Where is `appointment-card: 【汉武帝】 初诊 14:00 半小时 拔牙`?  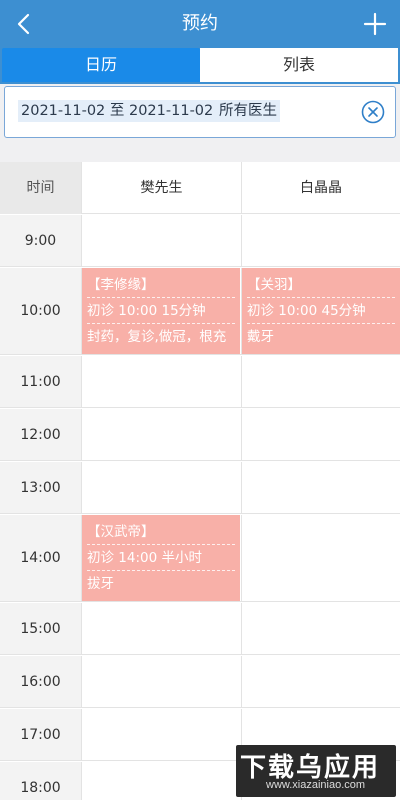 appointment-card: 【汉武帝】 初诊 14:00 半小时 拔牙 is located at coordinates (161, 558).